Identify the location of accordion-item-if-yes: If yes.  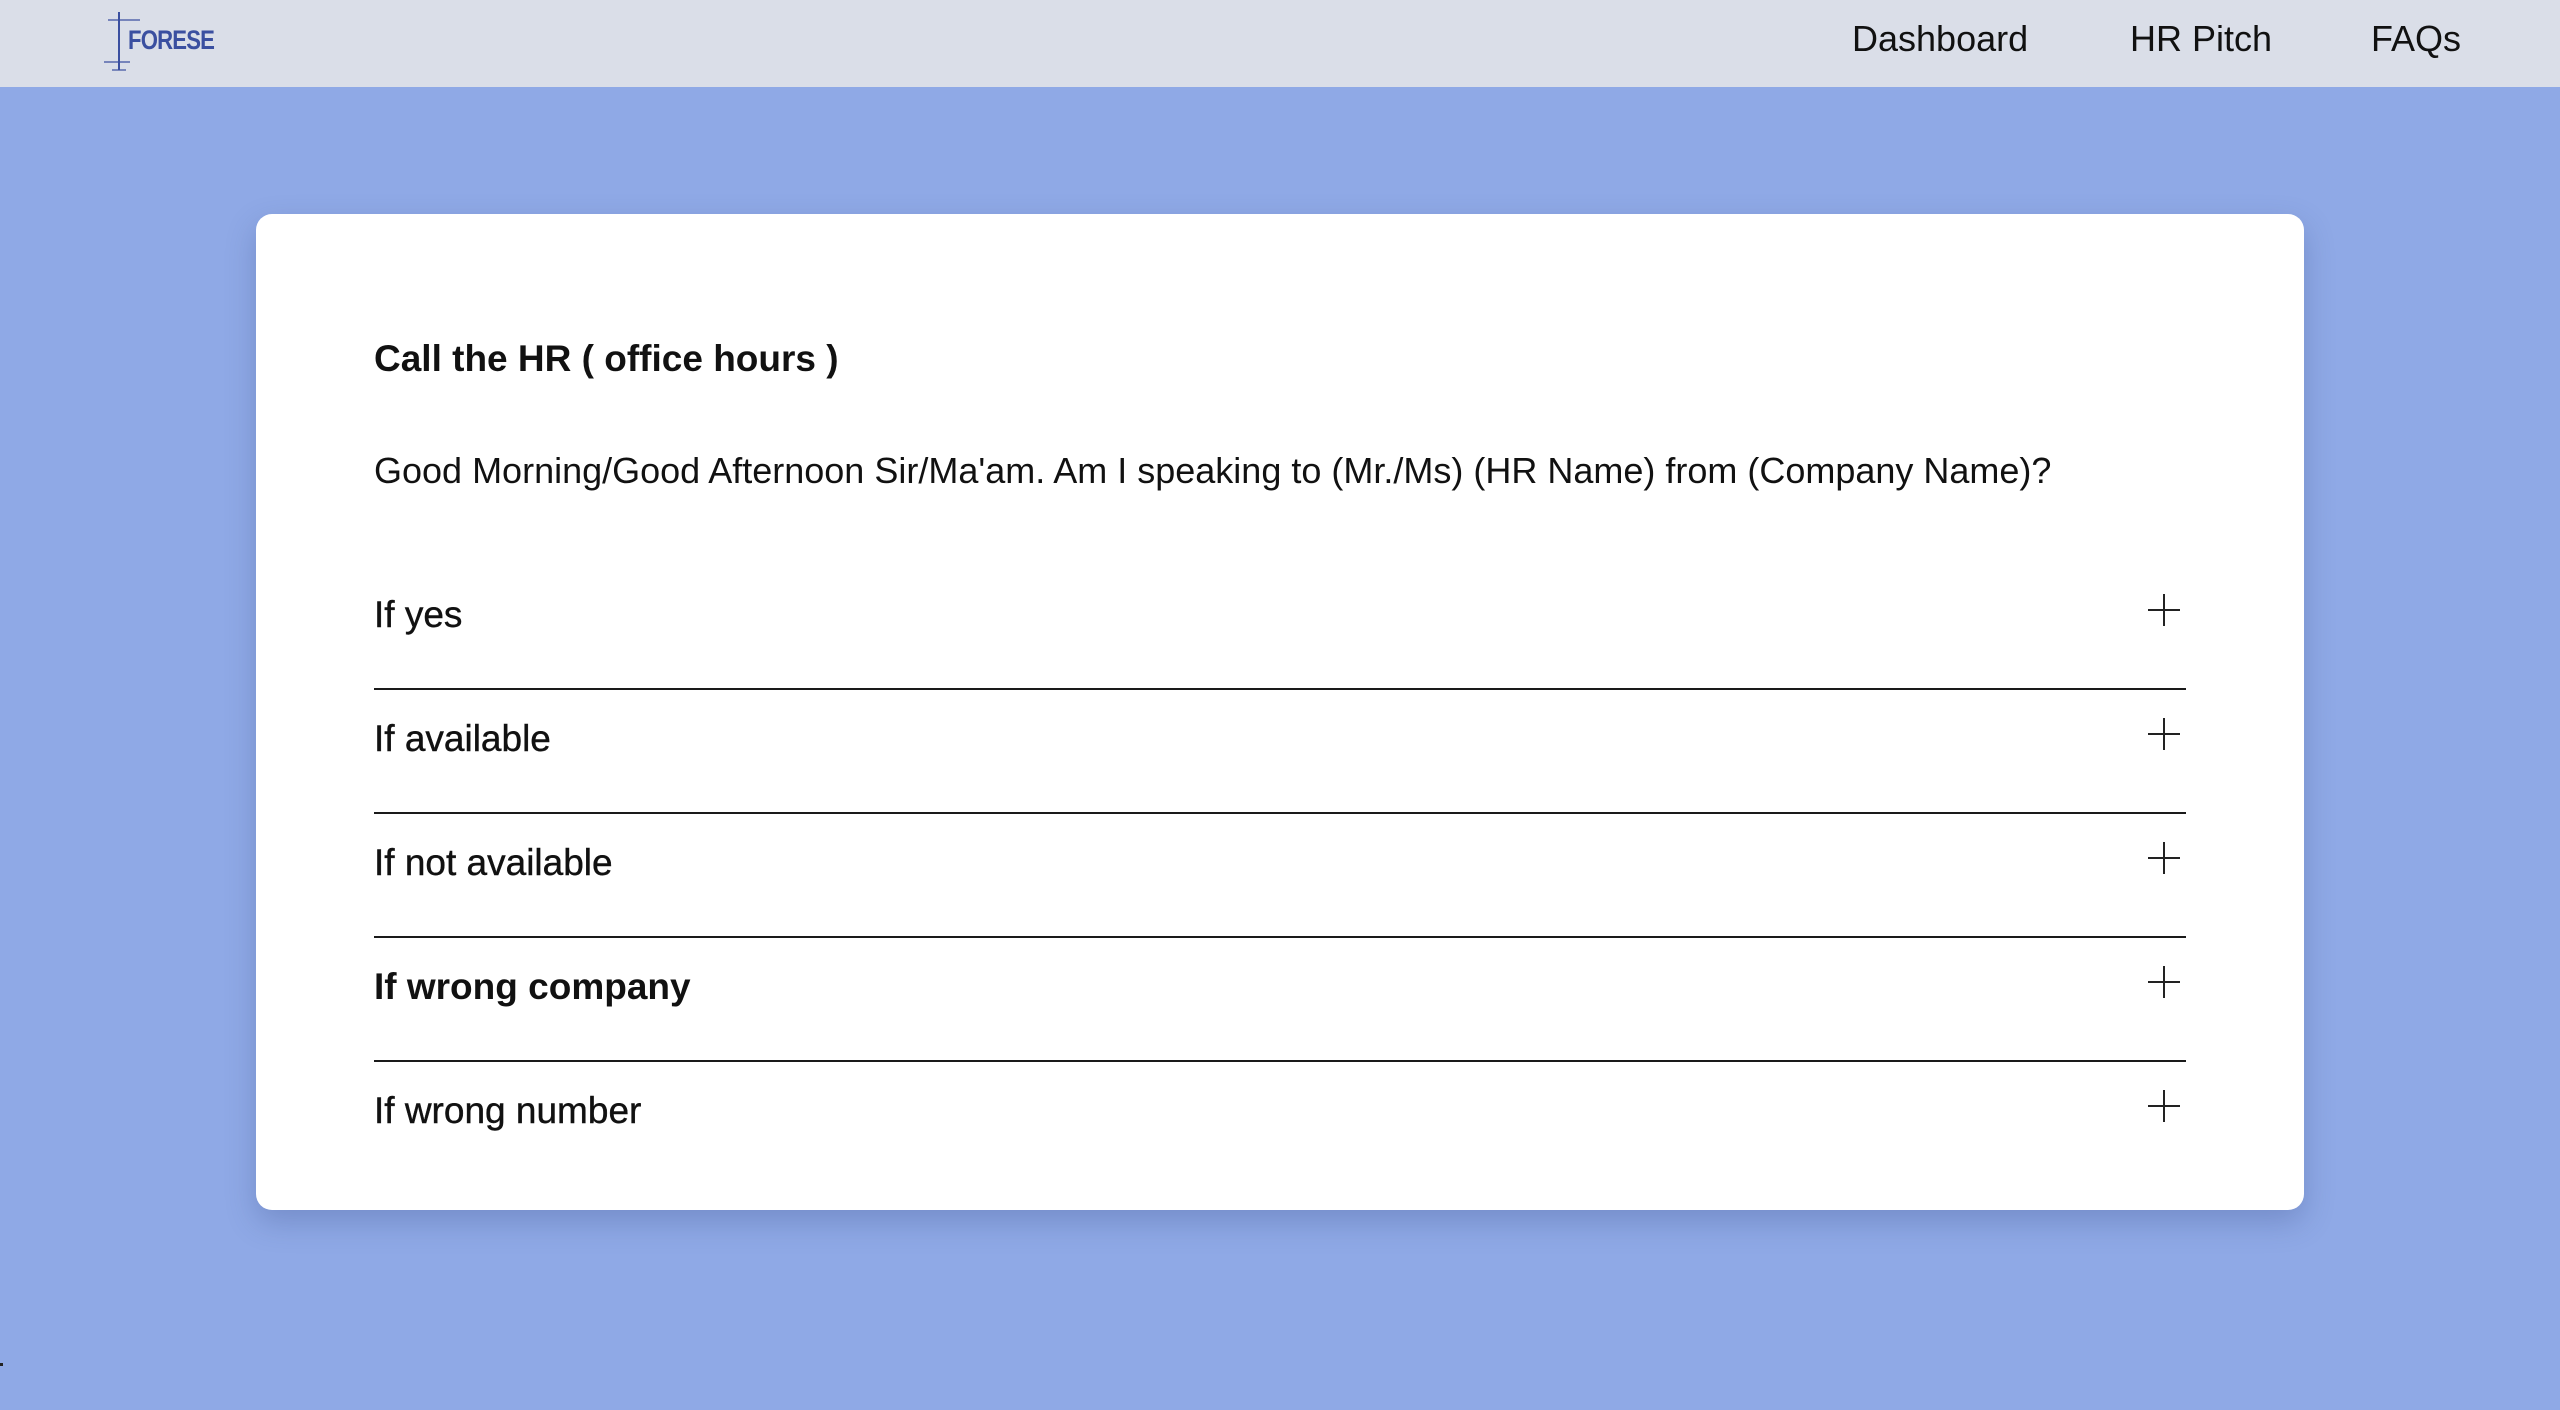
(1280, 628).